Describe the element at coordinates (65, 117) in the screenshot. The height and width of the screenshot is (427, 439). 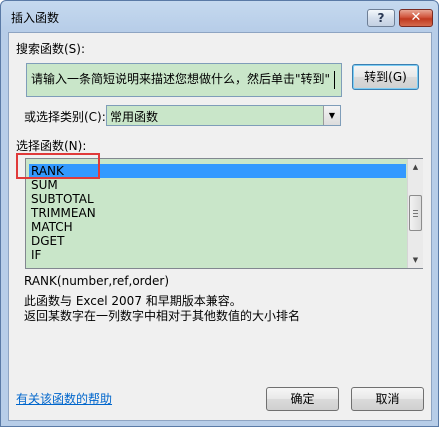
I see `category-label: 或选择类别(C):` at that location.